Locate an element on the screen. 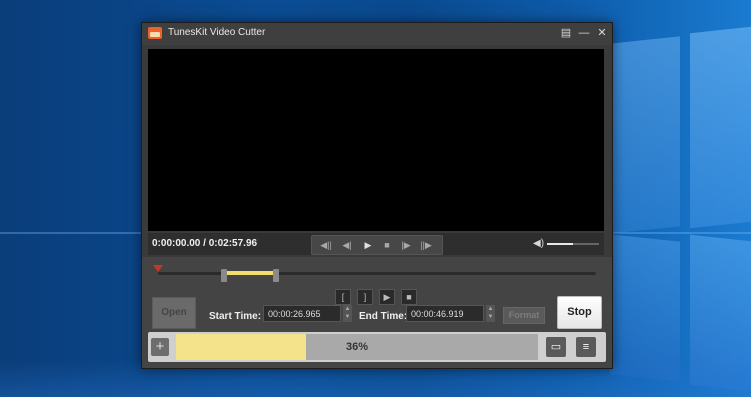  menu-icon: ▤ is located at coordinates (566, 33).